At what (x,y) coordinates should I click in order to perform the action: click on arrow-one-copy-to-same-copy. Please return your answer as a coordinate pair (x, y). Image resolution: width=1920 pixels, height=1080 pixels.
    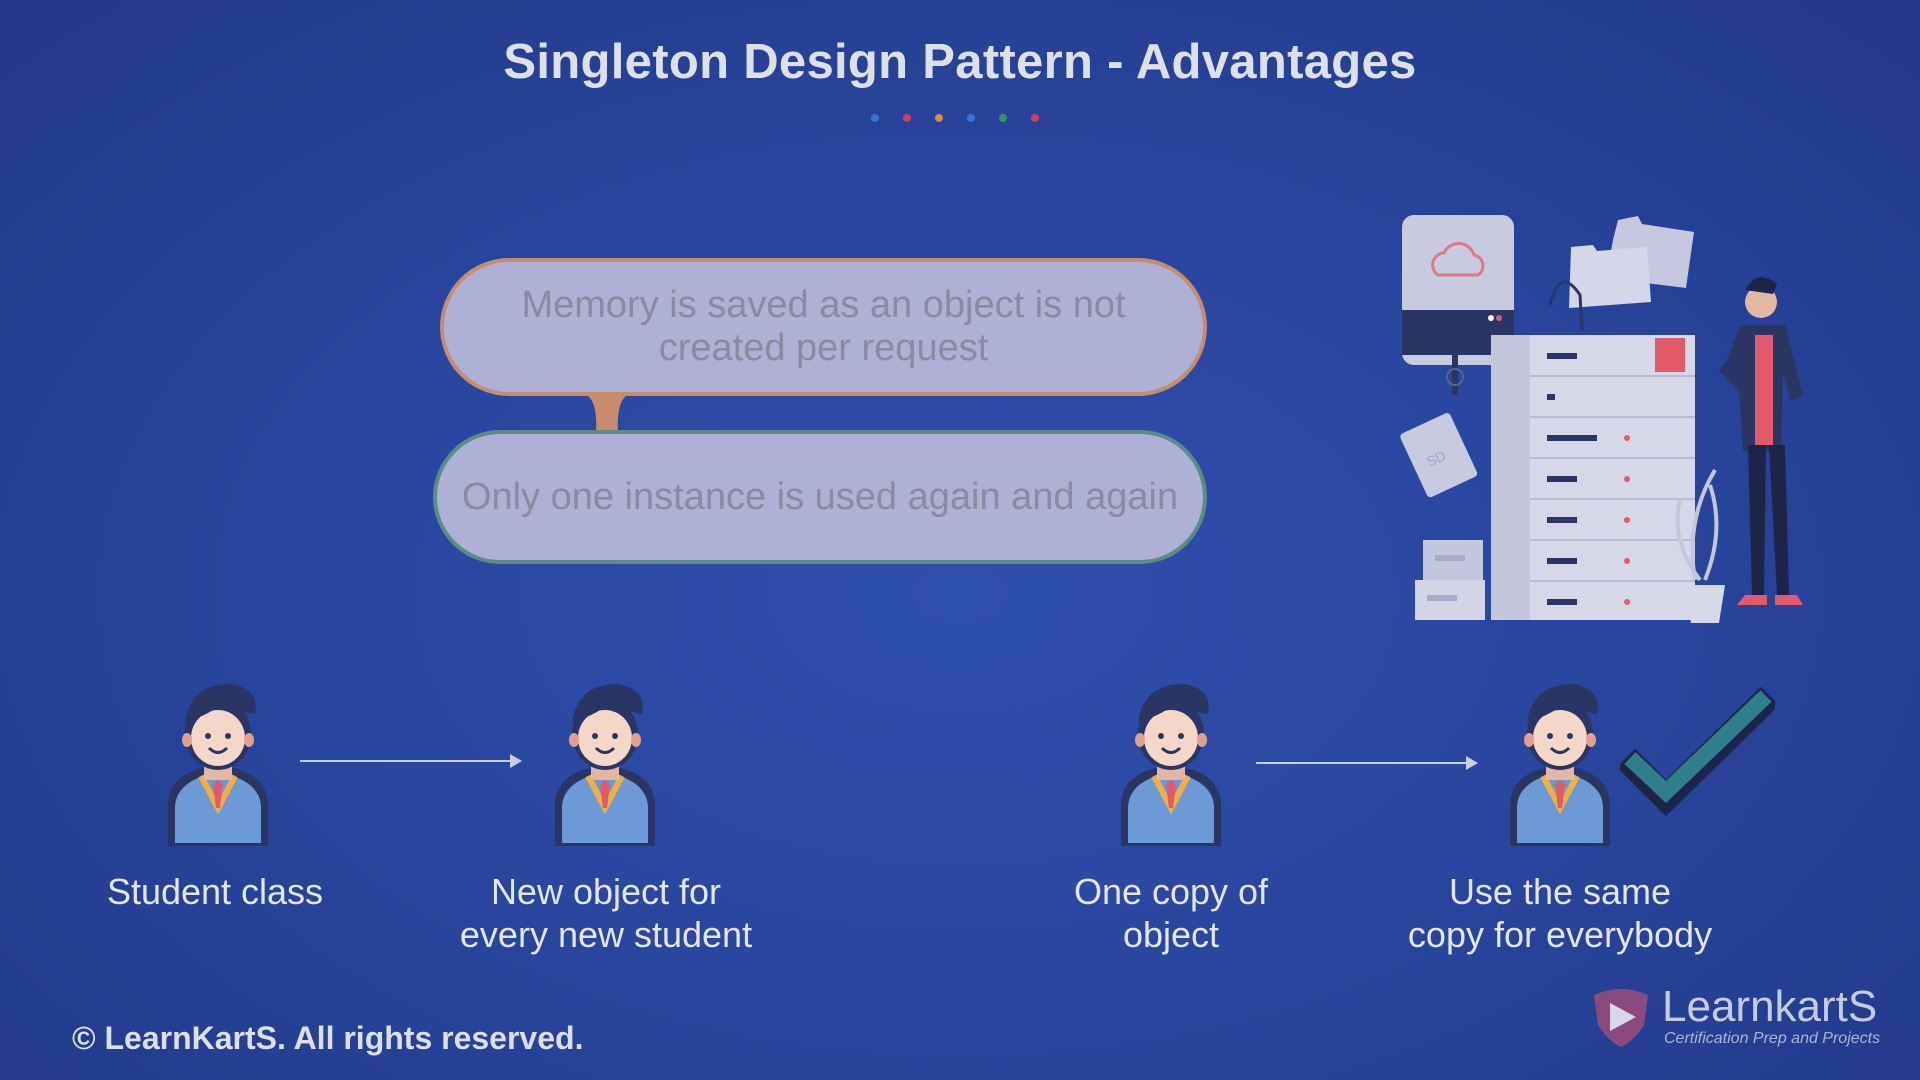
    Looking at the image, I should click on (1367, 763).